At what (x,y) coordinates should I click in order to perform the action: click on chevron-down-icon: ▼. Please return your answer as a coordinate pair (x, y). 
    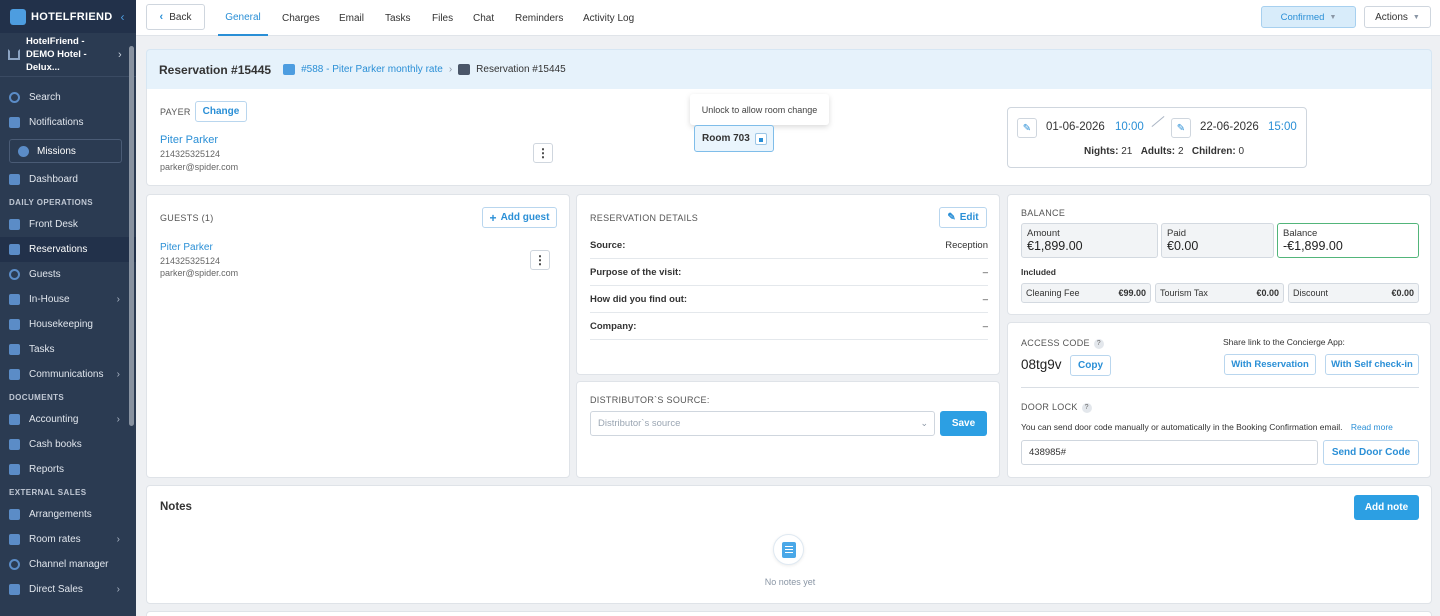
    Looking at the image, I should click on (1416, 17).